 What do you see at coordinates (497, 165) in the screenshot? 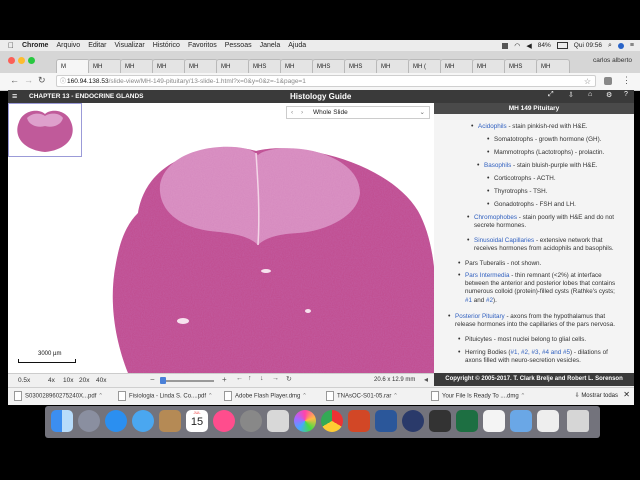
I see `basophils-link: Basophils` at bounding box center [497, 165].